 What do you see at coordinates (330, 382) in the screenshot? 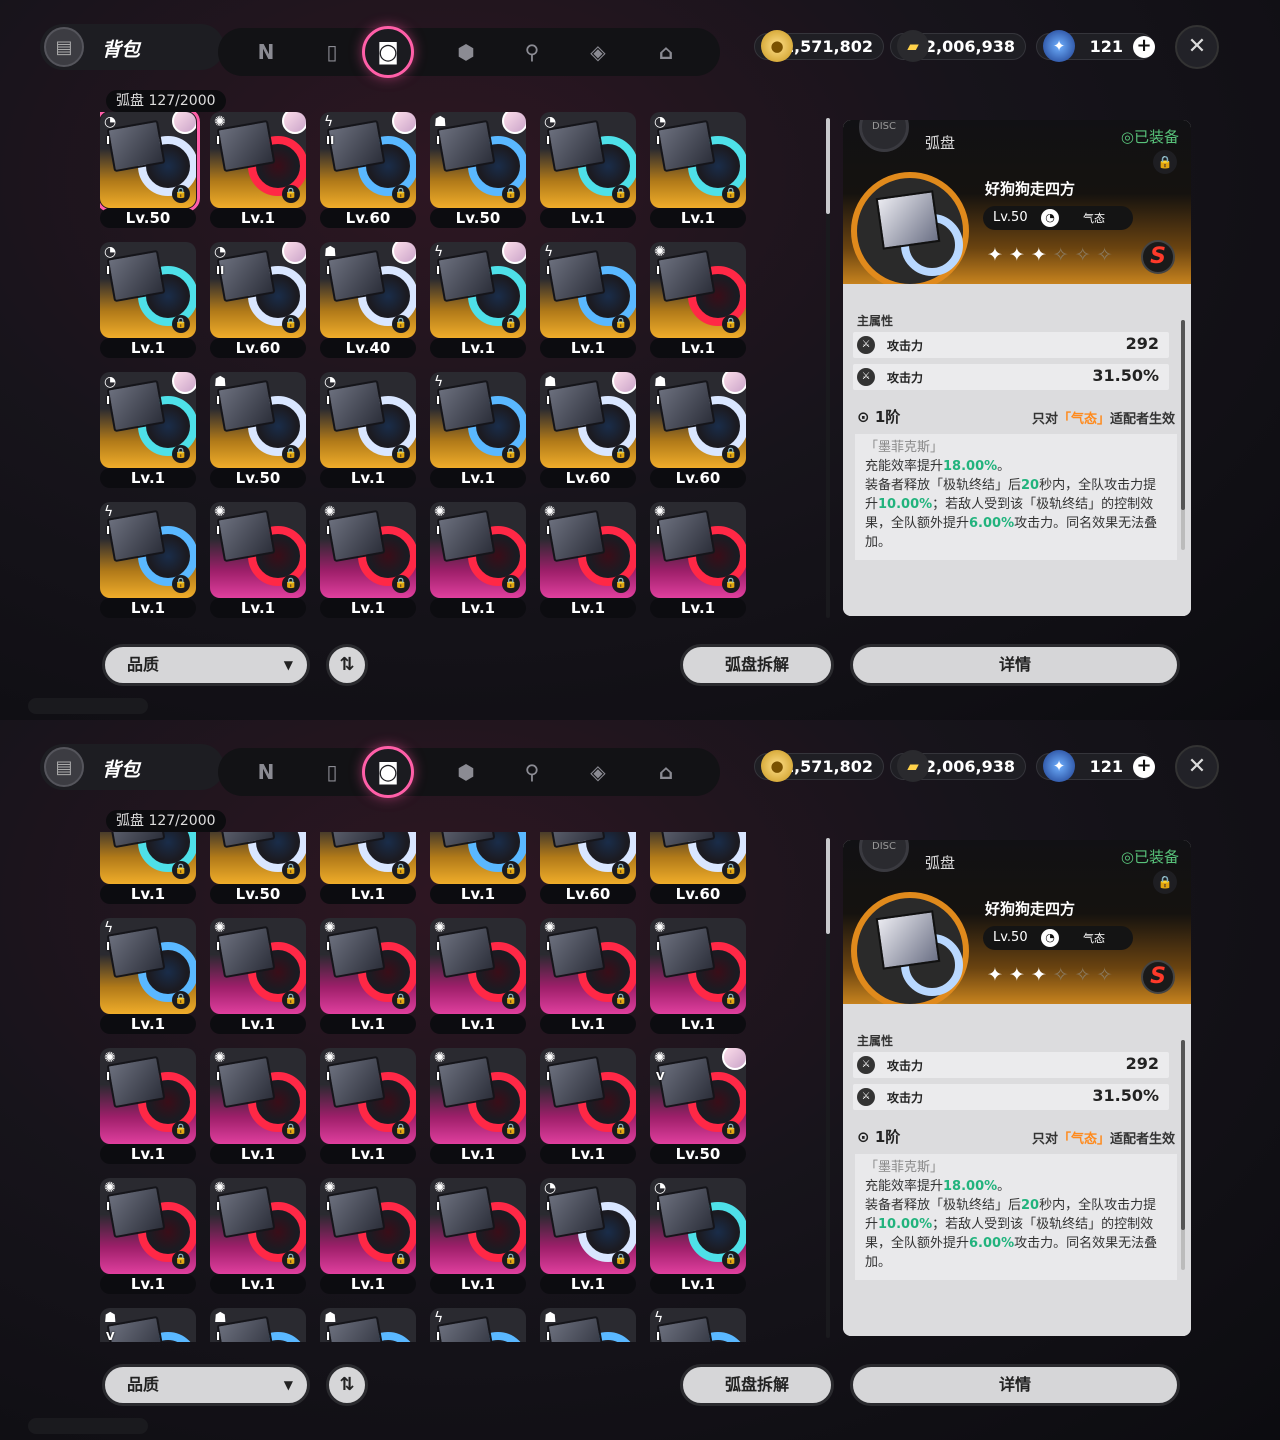
I see `attribute-icon: ◔` at bounding box center [330, 382].